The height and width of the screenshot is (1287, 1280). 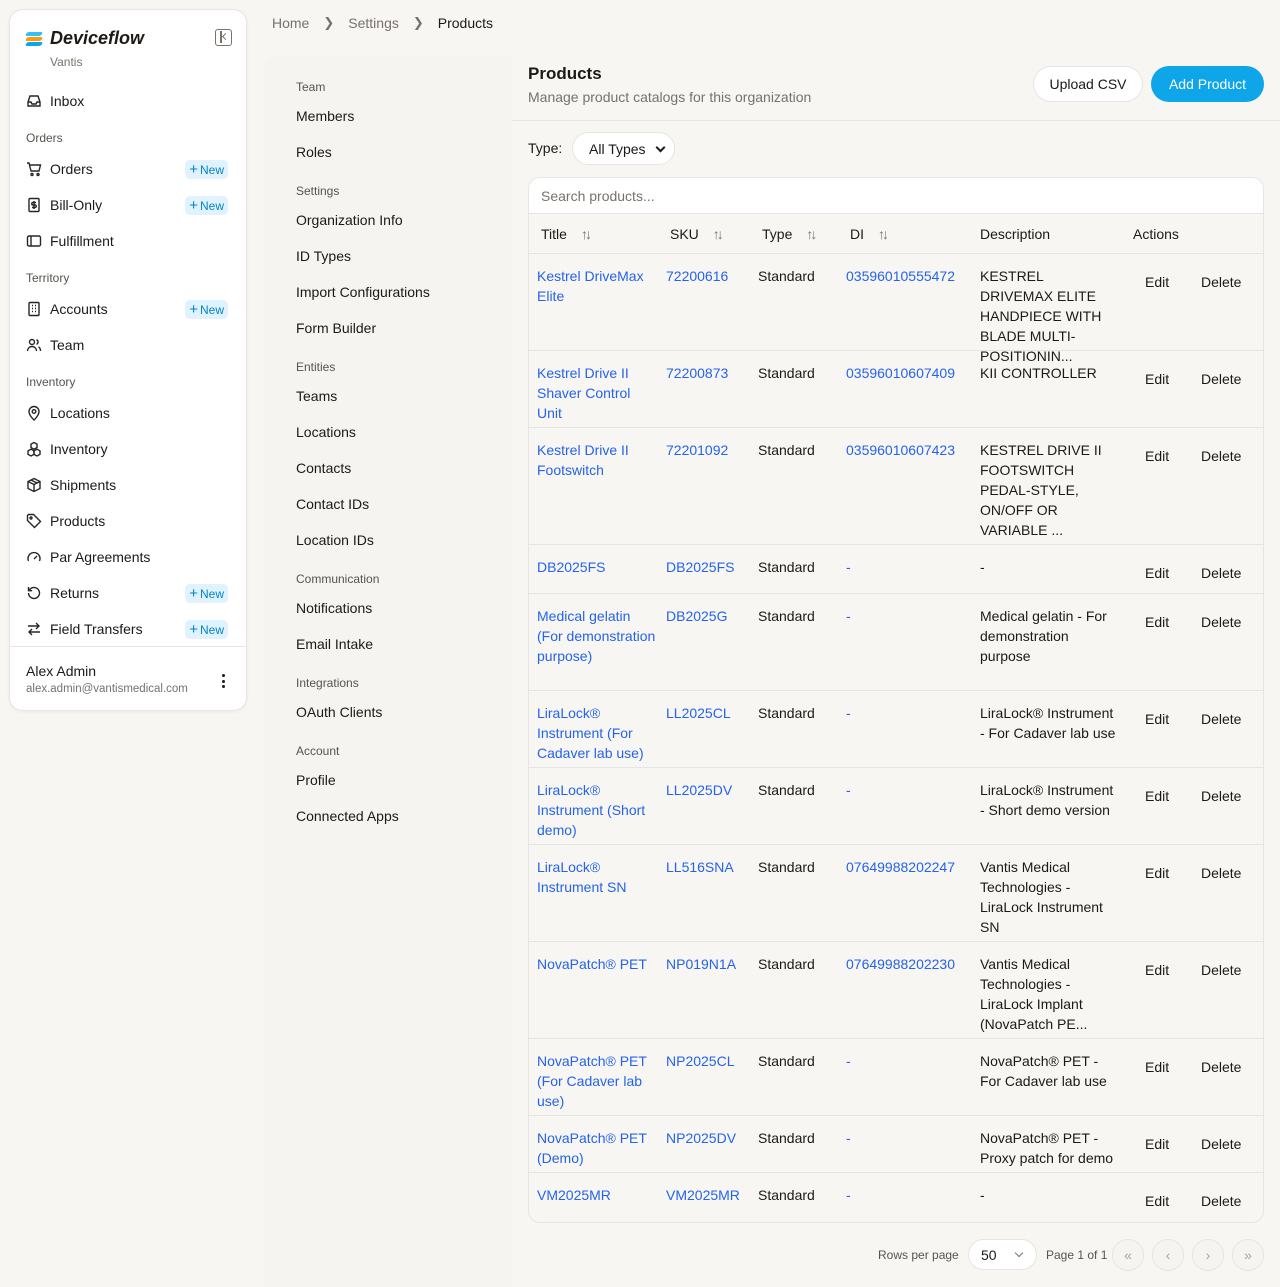 I want to click on sidebar-item-accounts: Accounts + New, so click(x=128, y=309).